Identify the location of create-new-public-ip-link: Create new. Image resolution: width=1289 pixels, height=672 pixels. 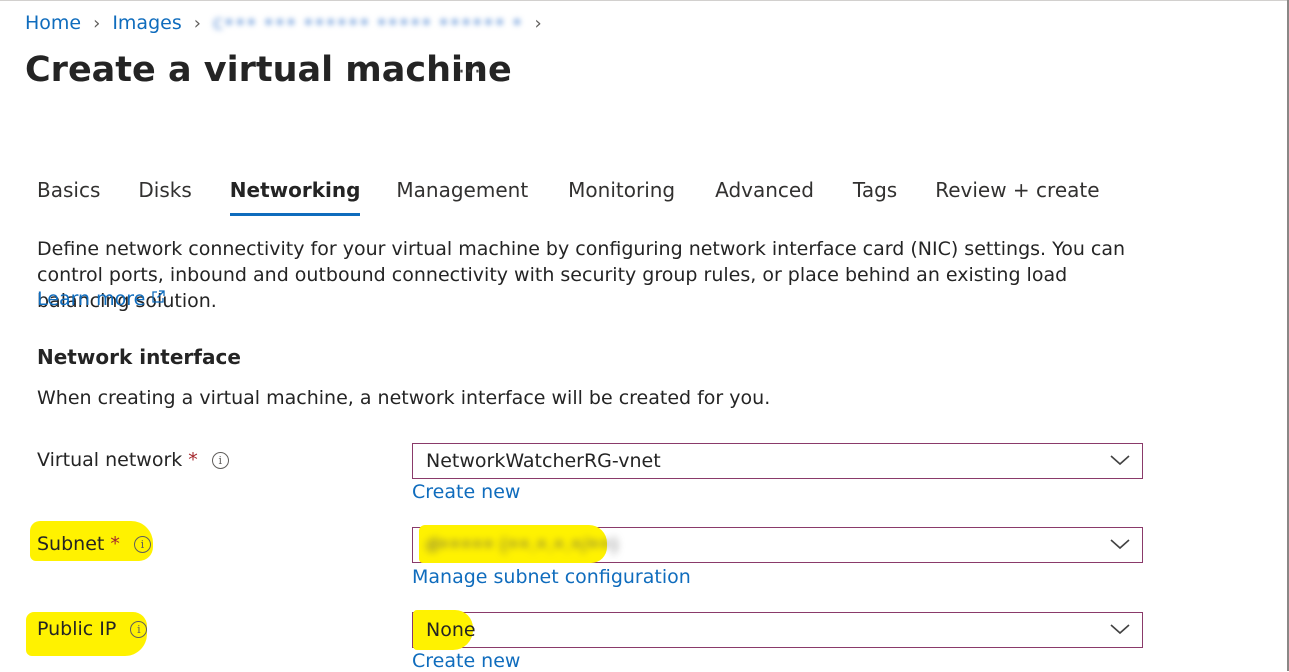
(466, 661).